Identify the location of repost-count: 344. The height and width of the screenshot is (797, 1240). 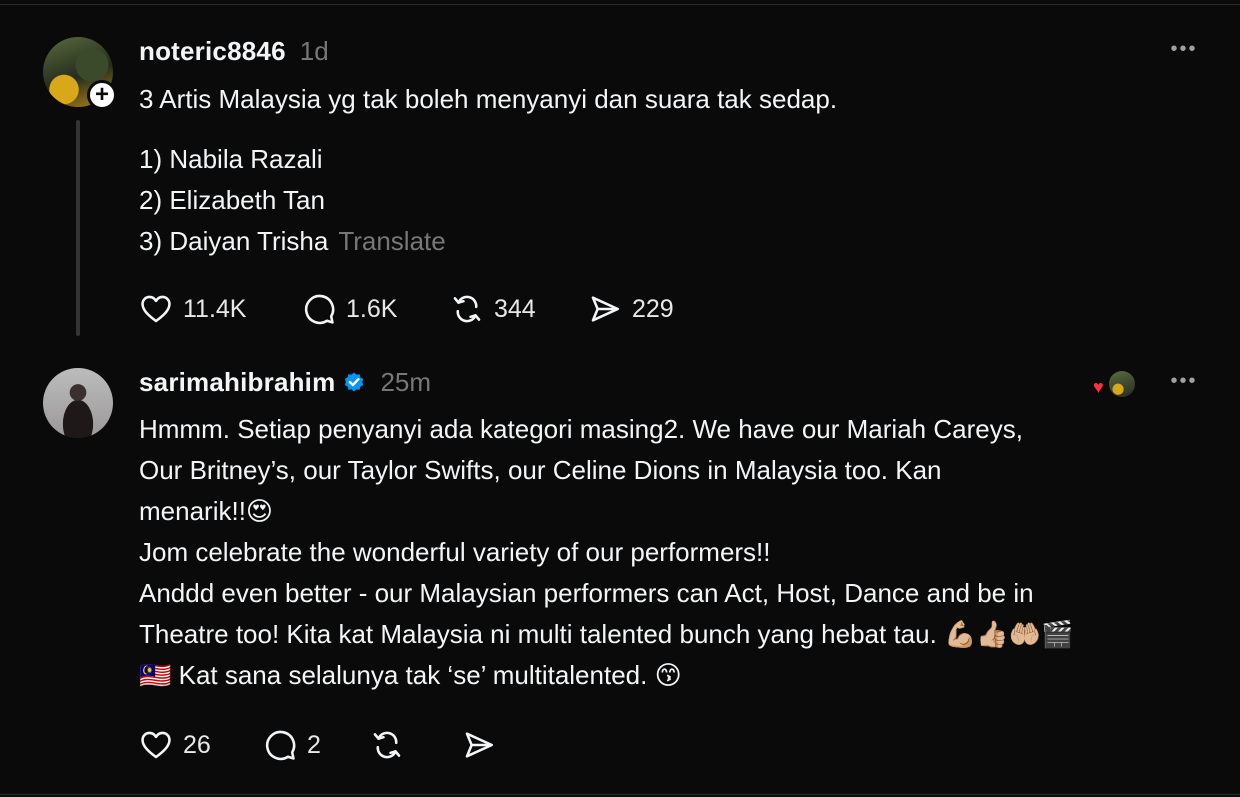
(515, 308).